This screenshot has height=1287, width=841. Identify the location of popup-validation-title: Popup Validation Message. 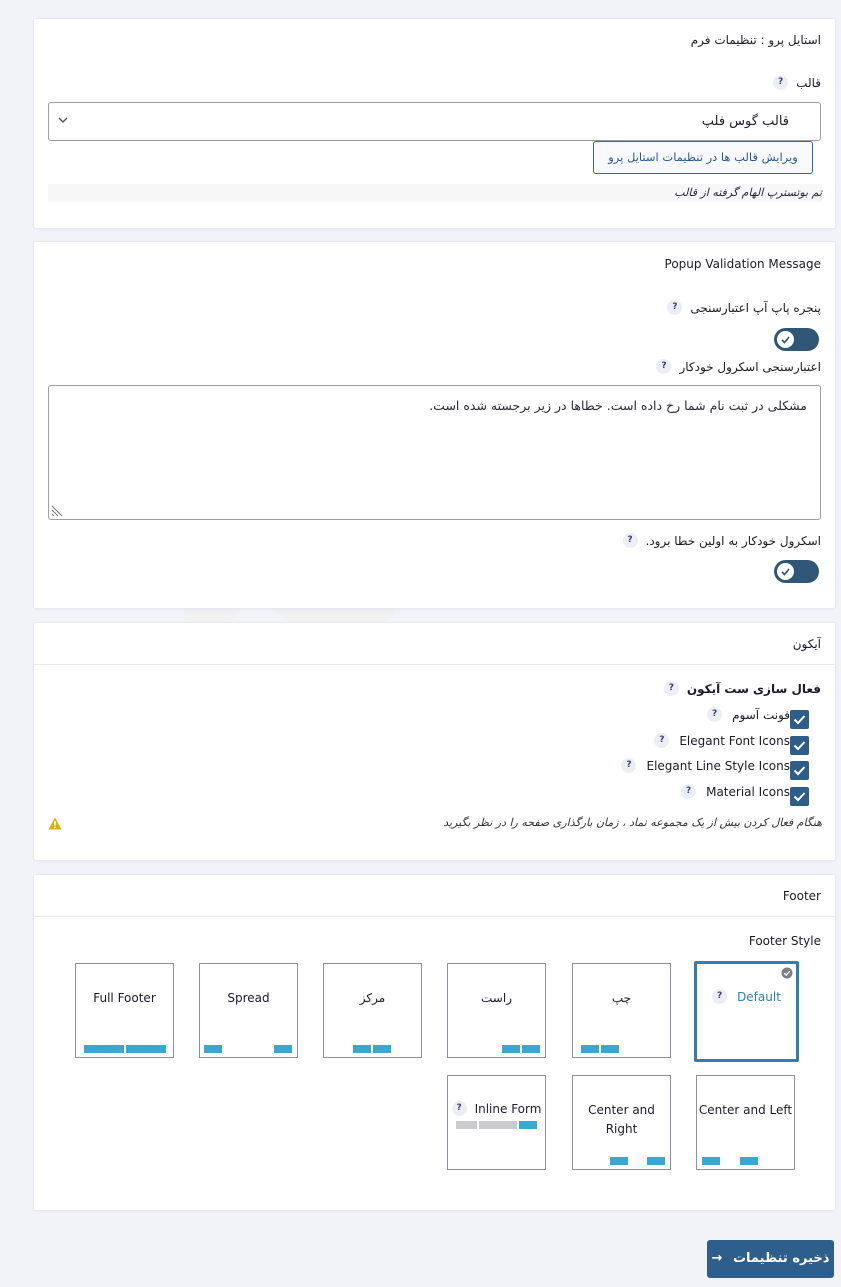
(742, 264).